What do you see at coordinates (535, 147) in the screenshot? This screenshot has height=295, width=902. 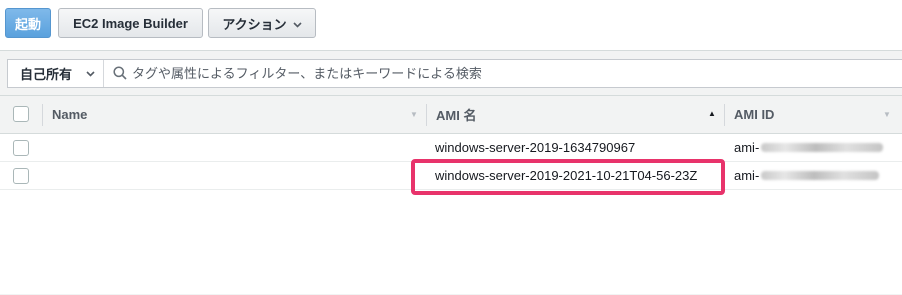 I see `row-ami-name-cell: windows-server-2019-1634790967` at bounding box center [535, 147].